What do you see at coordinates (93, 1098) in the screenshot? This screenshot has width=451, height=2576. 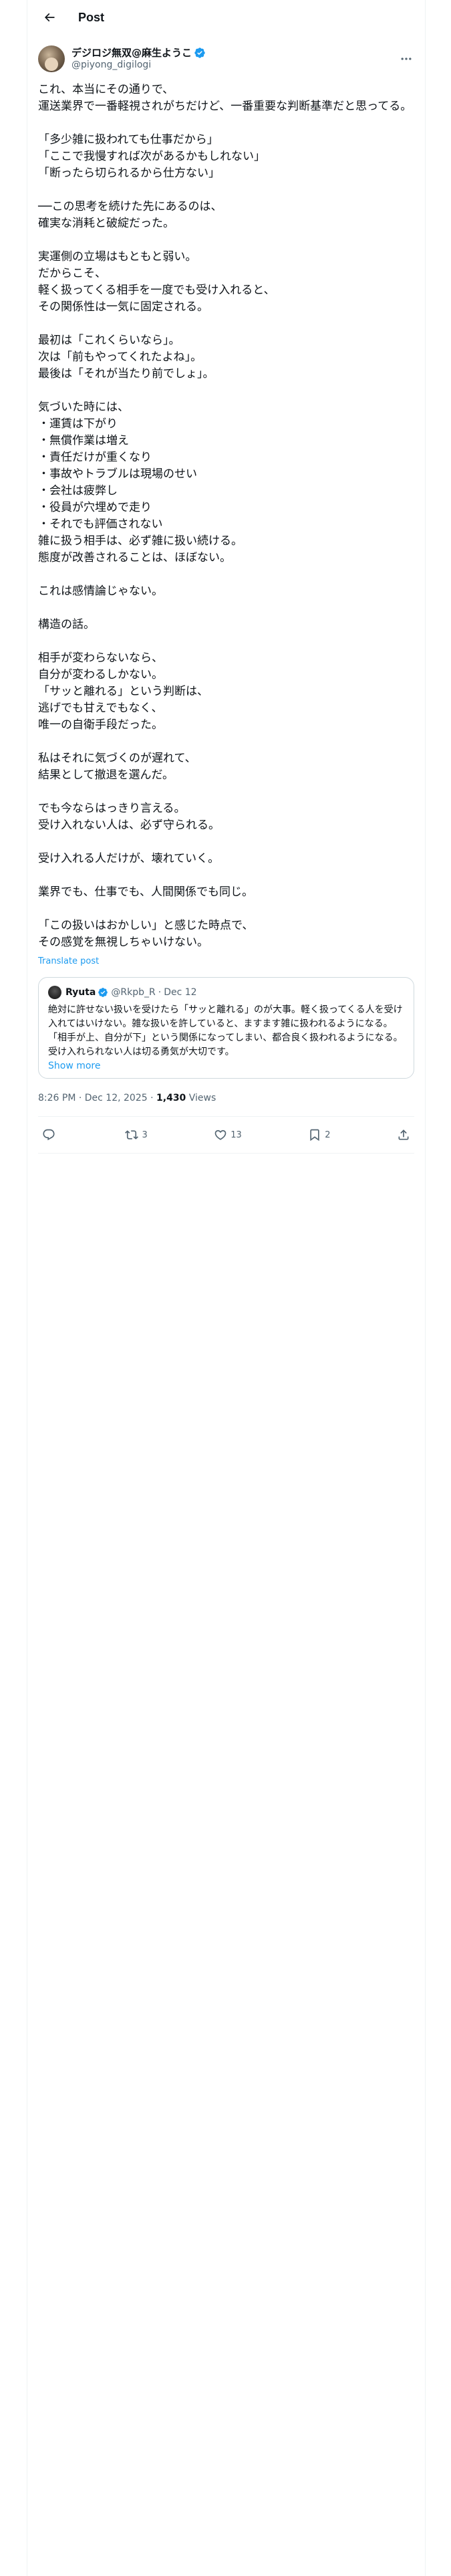 I see `post-timestamp: 8:26 PM · Dec 12, 2025` at bounding box center [93, 1098].